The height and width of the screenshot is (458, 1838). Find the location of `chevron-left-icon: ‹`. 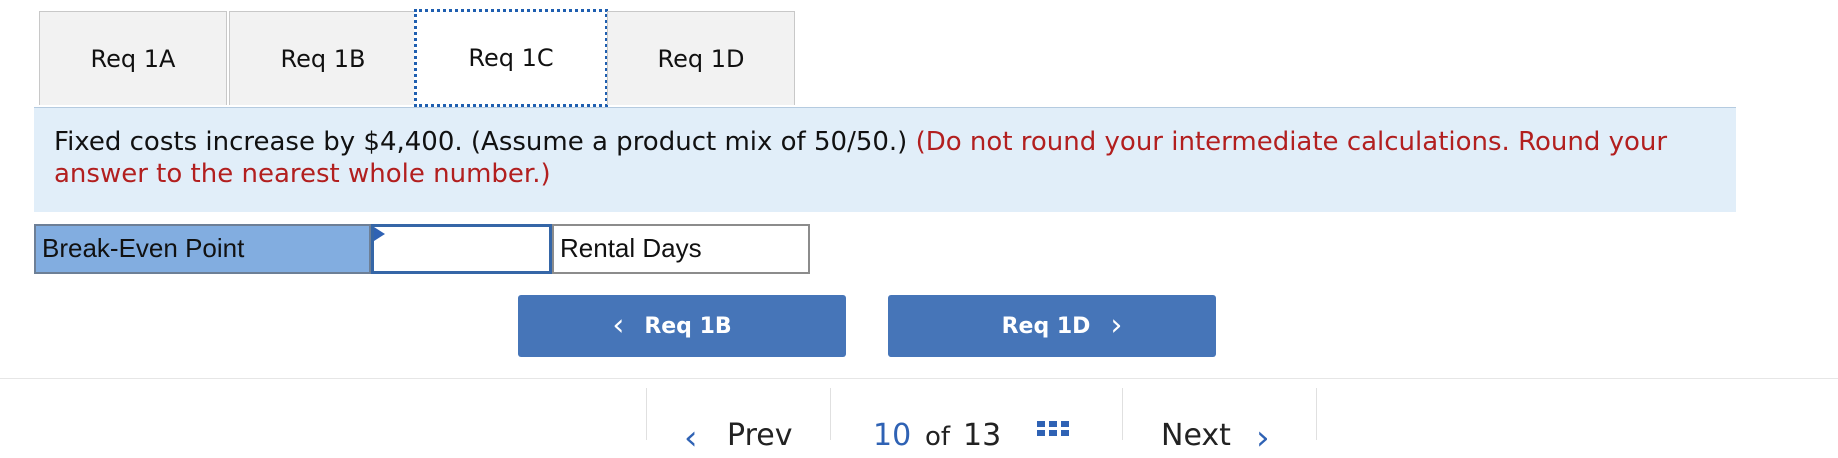

chevron-left-icon: ‹ is located at coordinates (618, 325).